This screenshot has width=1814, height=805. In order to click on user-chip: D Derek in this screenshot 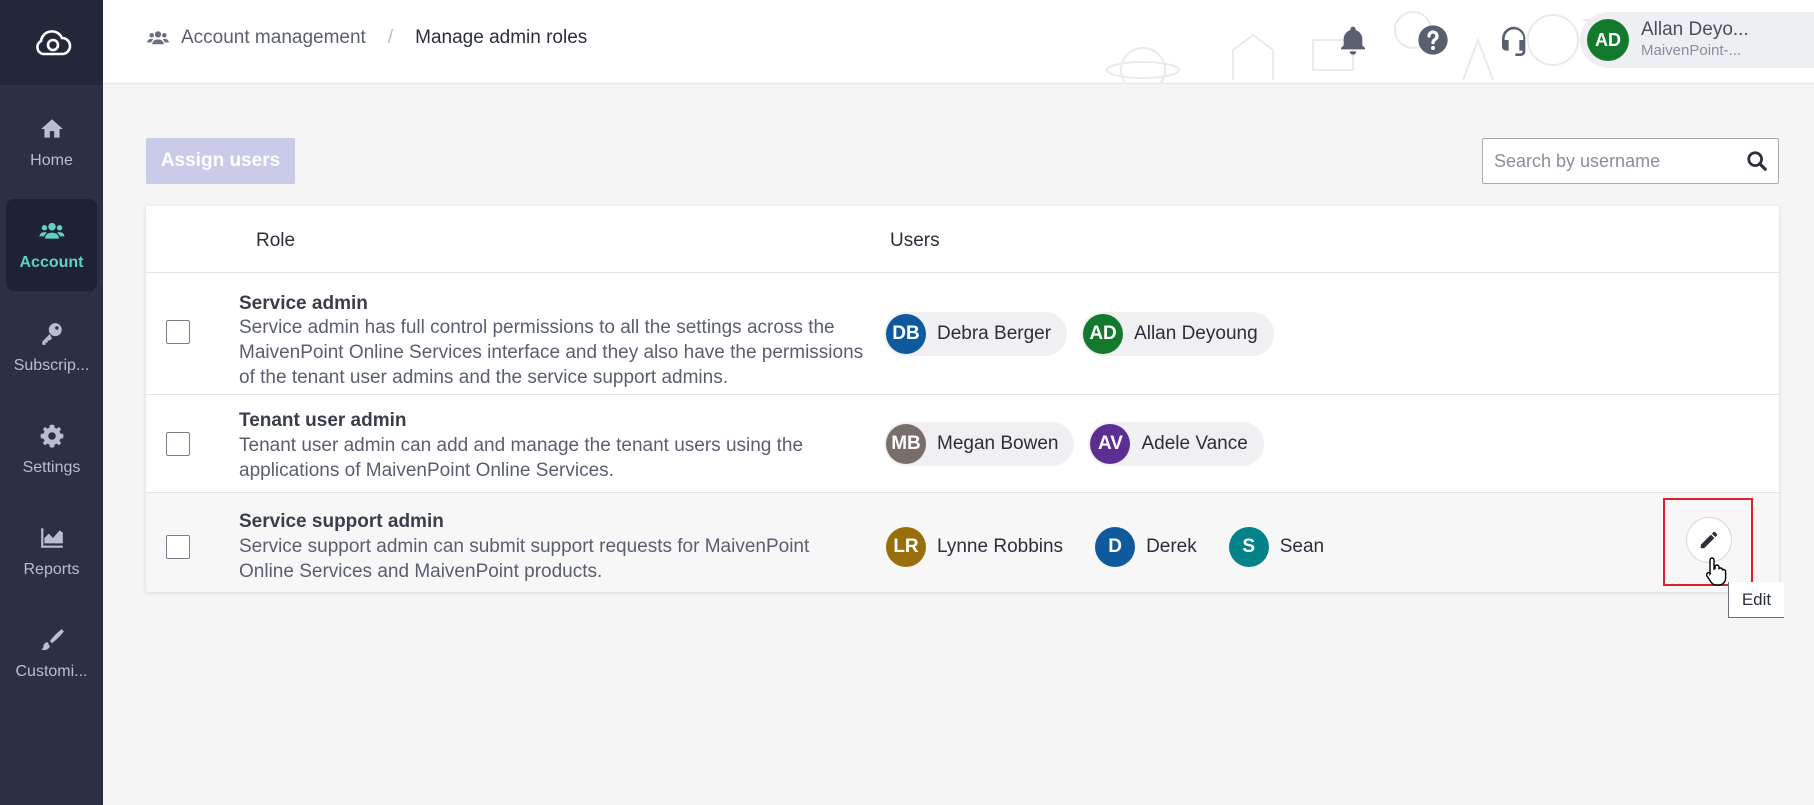, I will do `click(1153, 547)`.